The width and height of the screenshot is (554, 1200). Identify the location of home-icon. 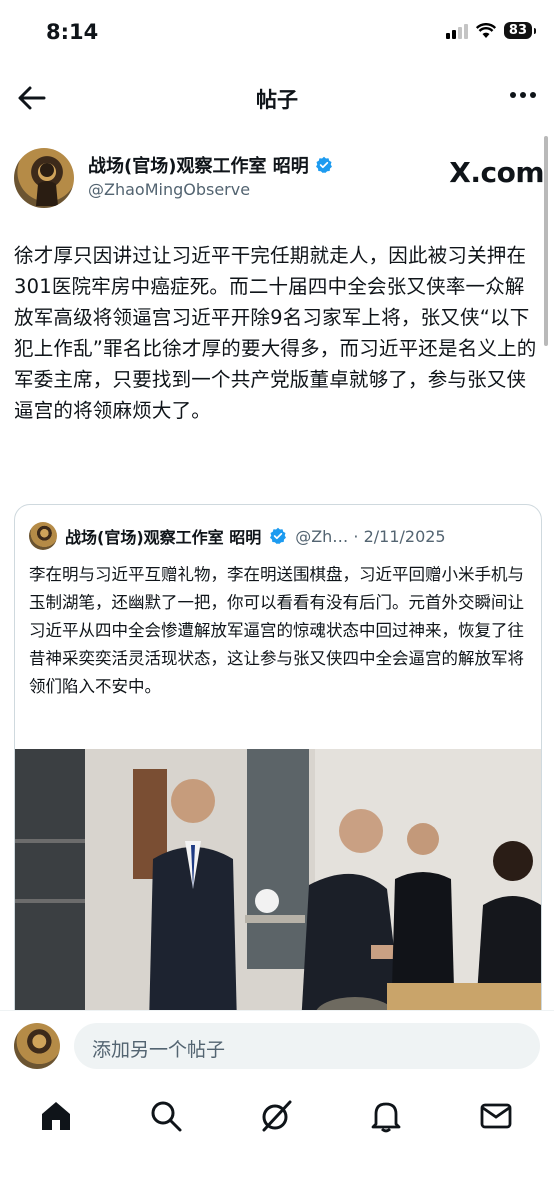
(56, 1116).